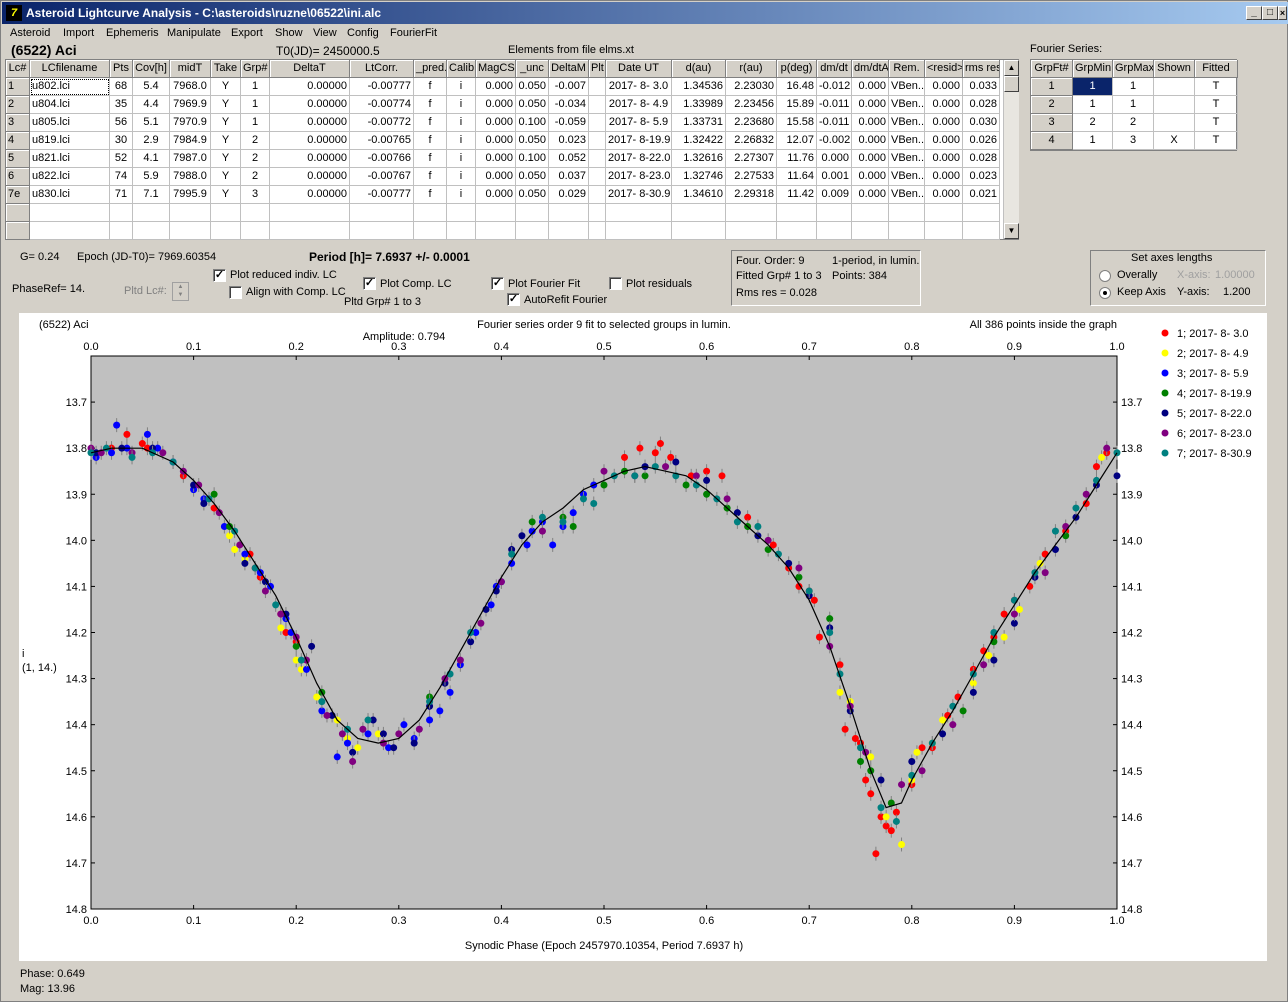 The height and width of the screenshot is (1002, 1288). Describe the element at coordinates (639, 123) in the screenshot. I see `table-cell: 2017- 8- 5.9` at that location.